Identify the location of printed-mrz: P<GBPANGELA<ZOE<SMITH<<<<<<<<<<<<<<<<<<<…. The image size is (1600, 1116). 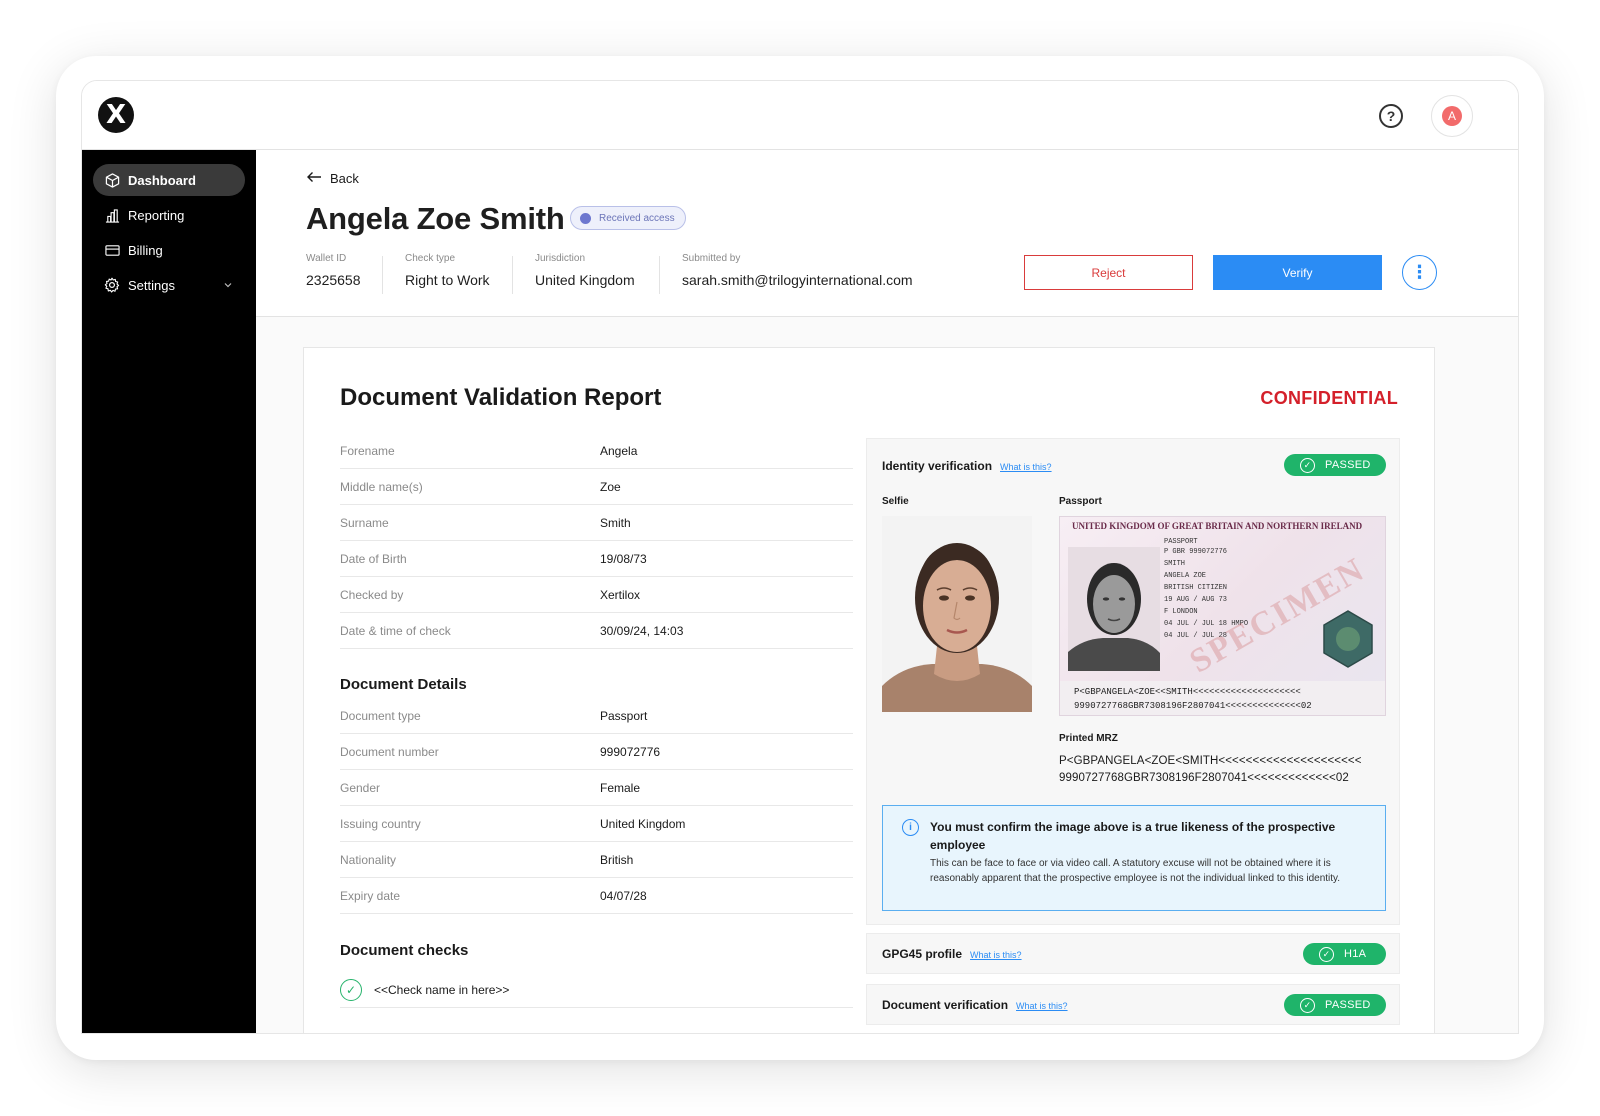
(1210, 770).